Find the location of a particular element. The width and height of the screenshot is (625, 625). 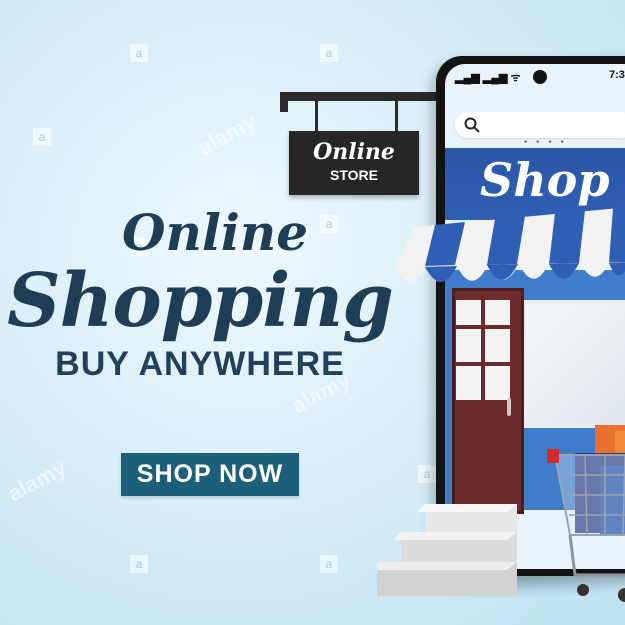

sign-bracket is located at coordinates (362, 96).